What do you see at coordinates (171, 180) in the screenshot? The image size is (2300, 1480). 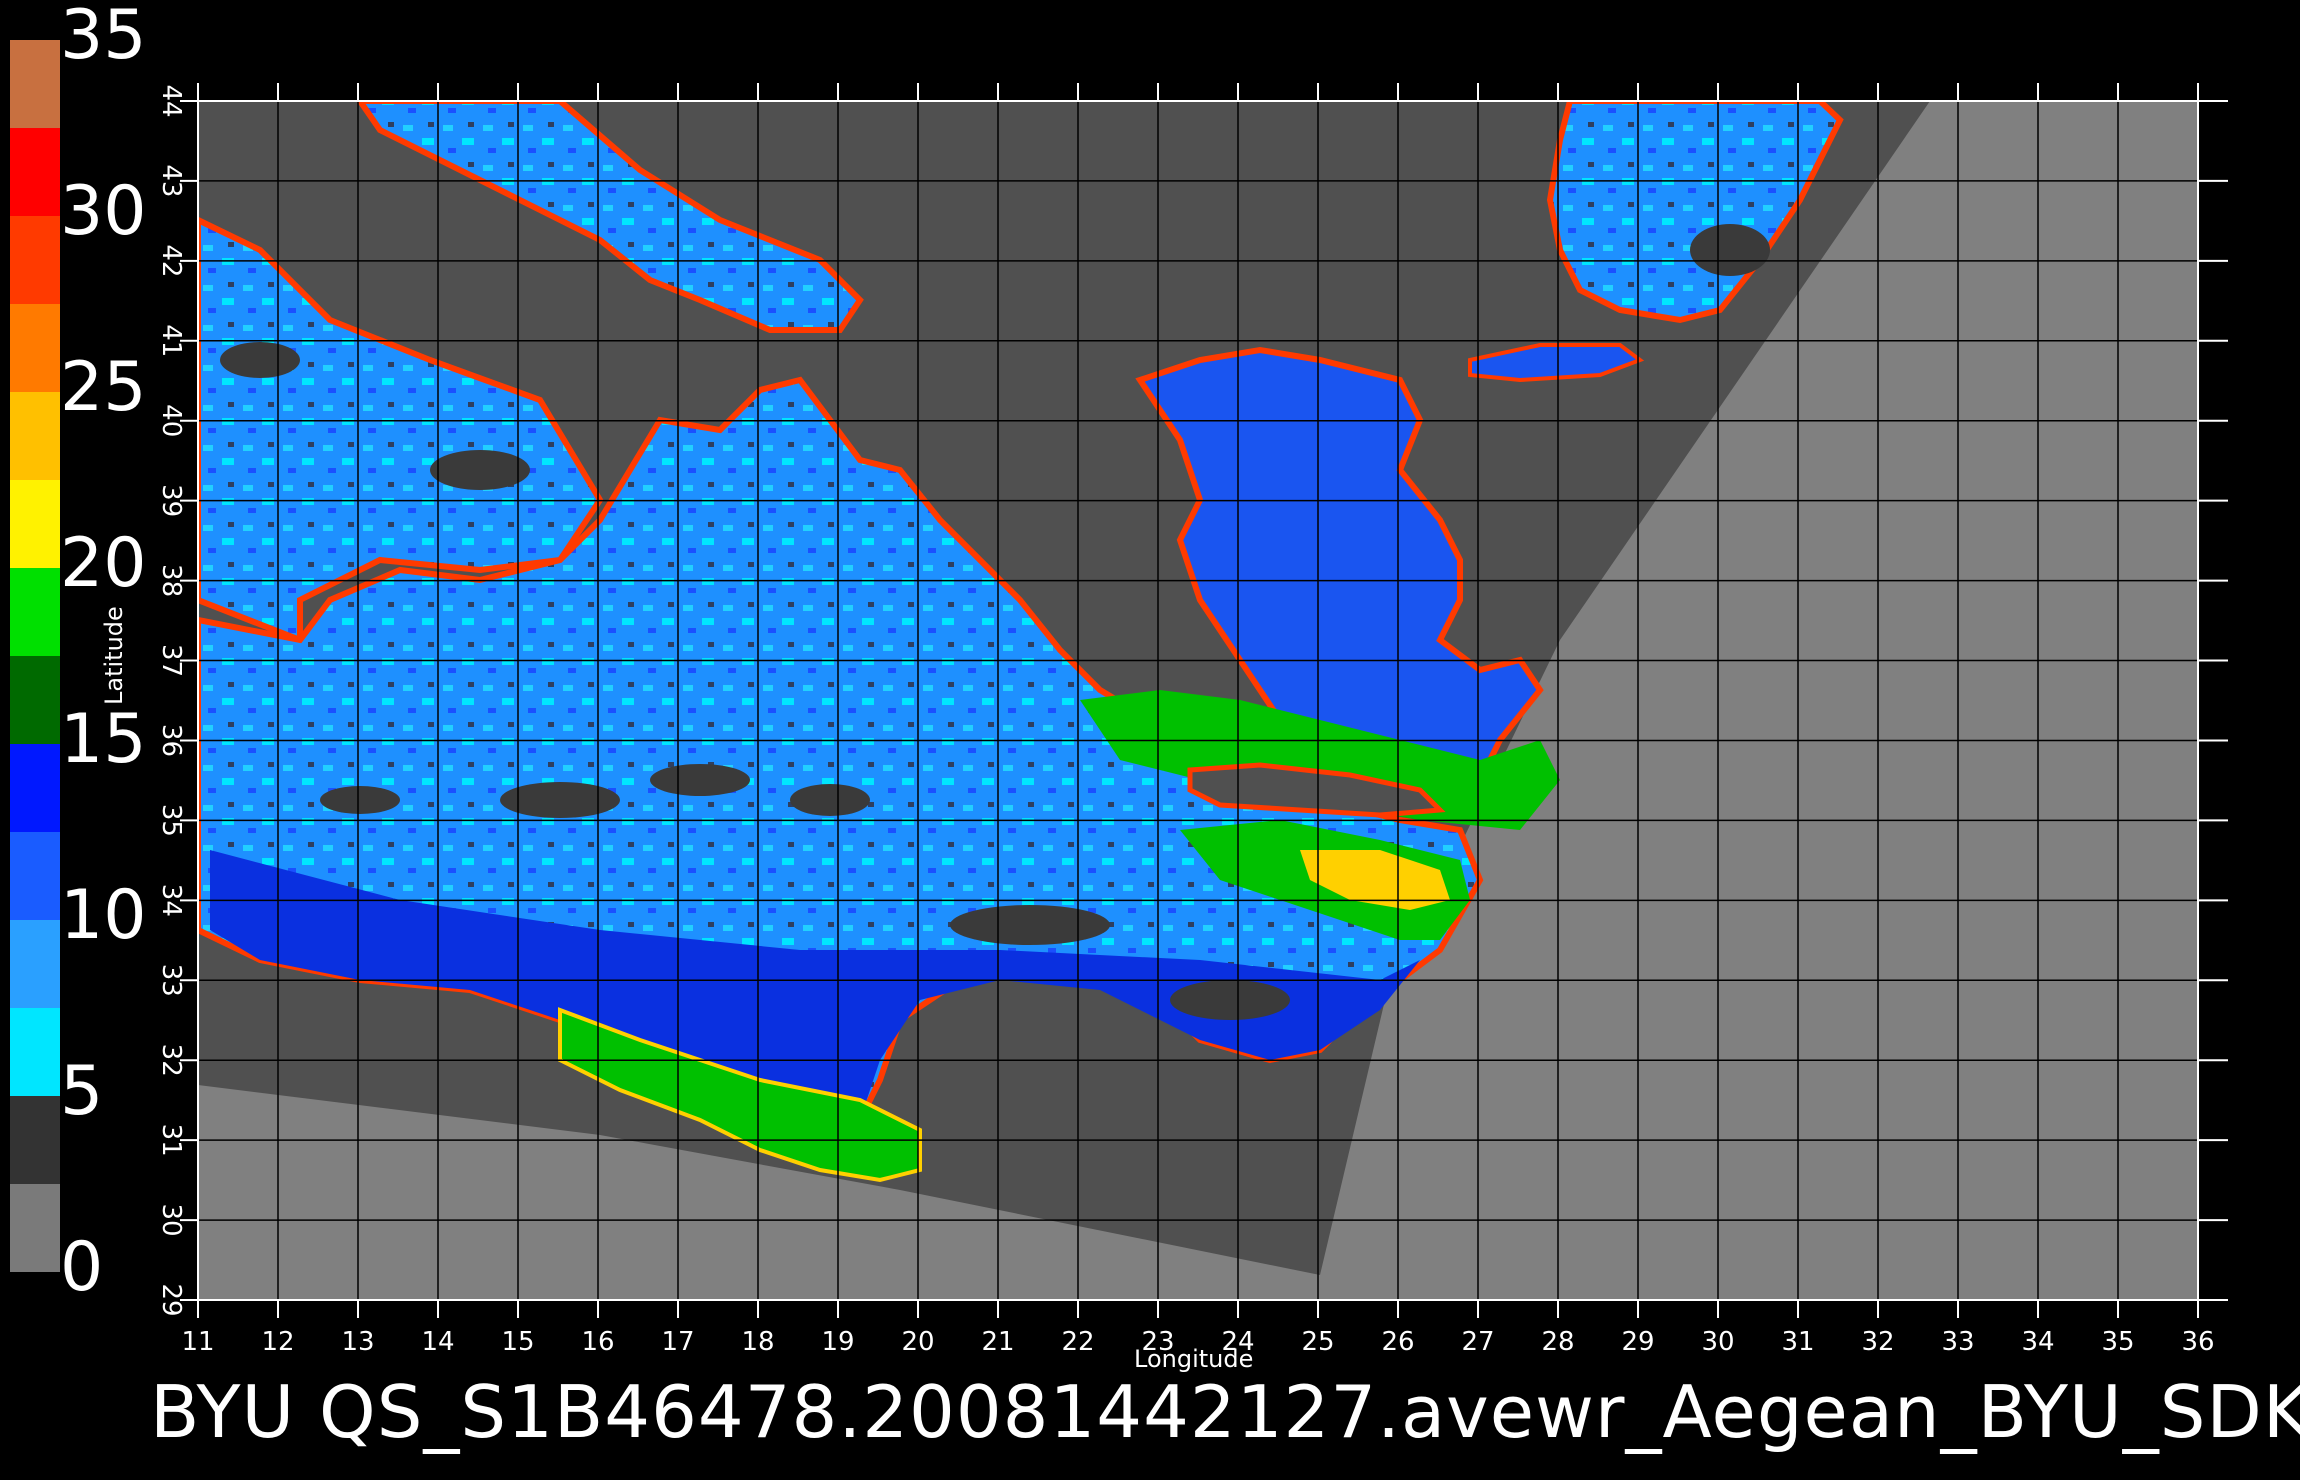 I see `y-tick-label: 43` at bounding box center [171, 180].